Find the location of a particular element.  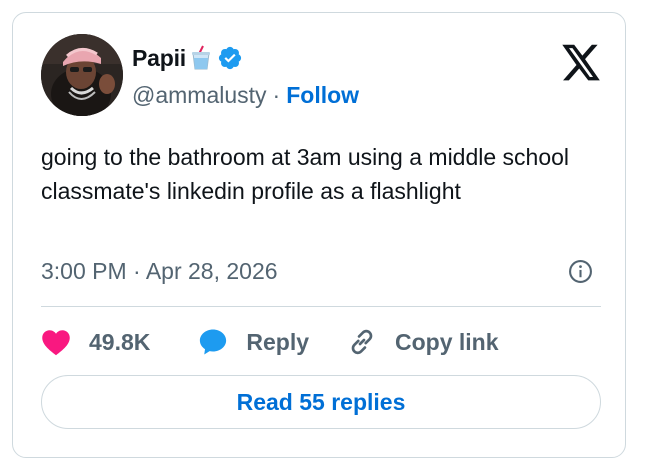

x-logo-icon is located at coordinates (581, 63).